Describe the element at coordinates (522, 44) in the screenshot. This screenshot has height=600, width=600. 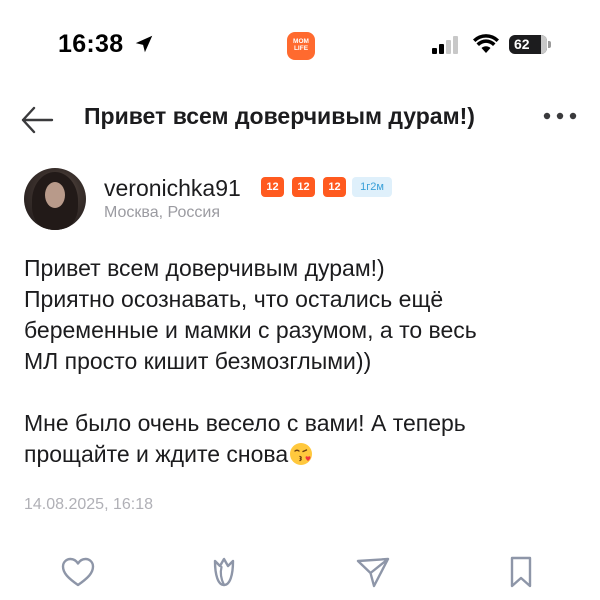
I see `battery-level: 62` at that location.